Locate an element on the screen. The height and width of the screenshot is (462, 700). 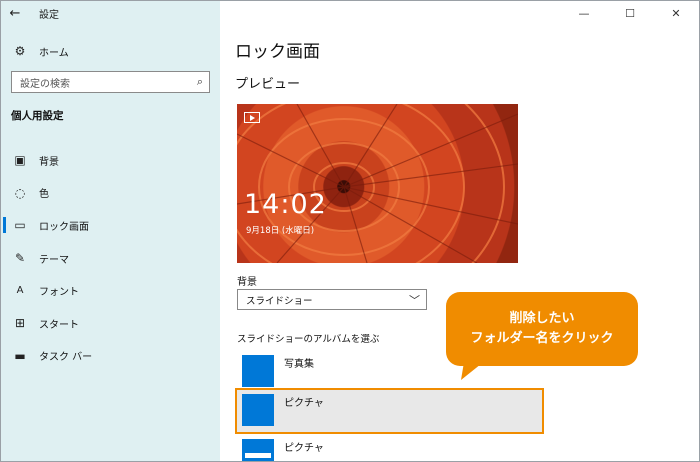
minimize-button: — is located at coordinates (584, 13).